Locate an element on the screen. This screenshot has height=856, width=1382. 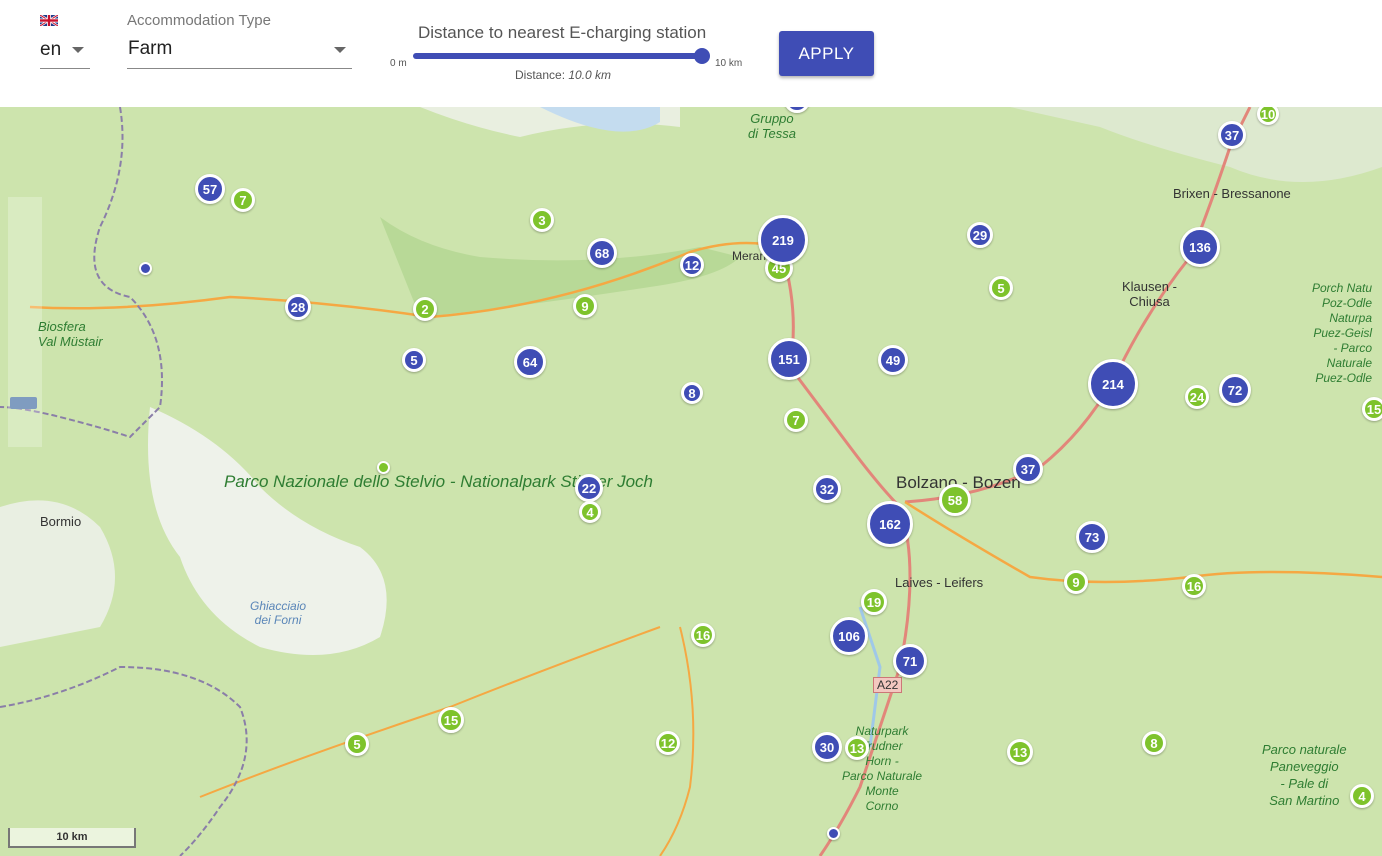
marker-cluster: 2 is located at coordinates (425, 309).